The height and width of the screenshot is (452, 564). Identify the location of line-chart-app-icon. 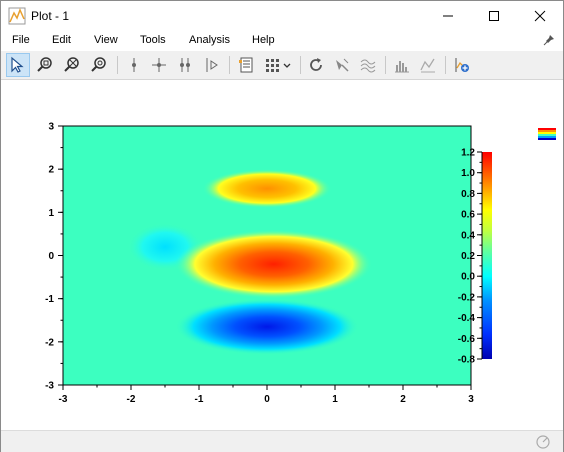
(17, 16).